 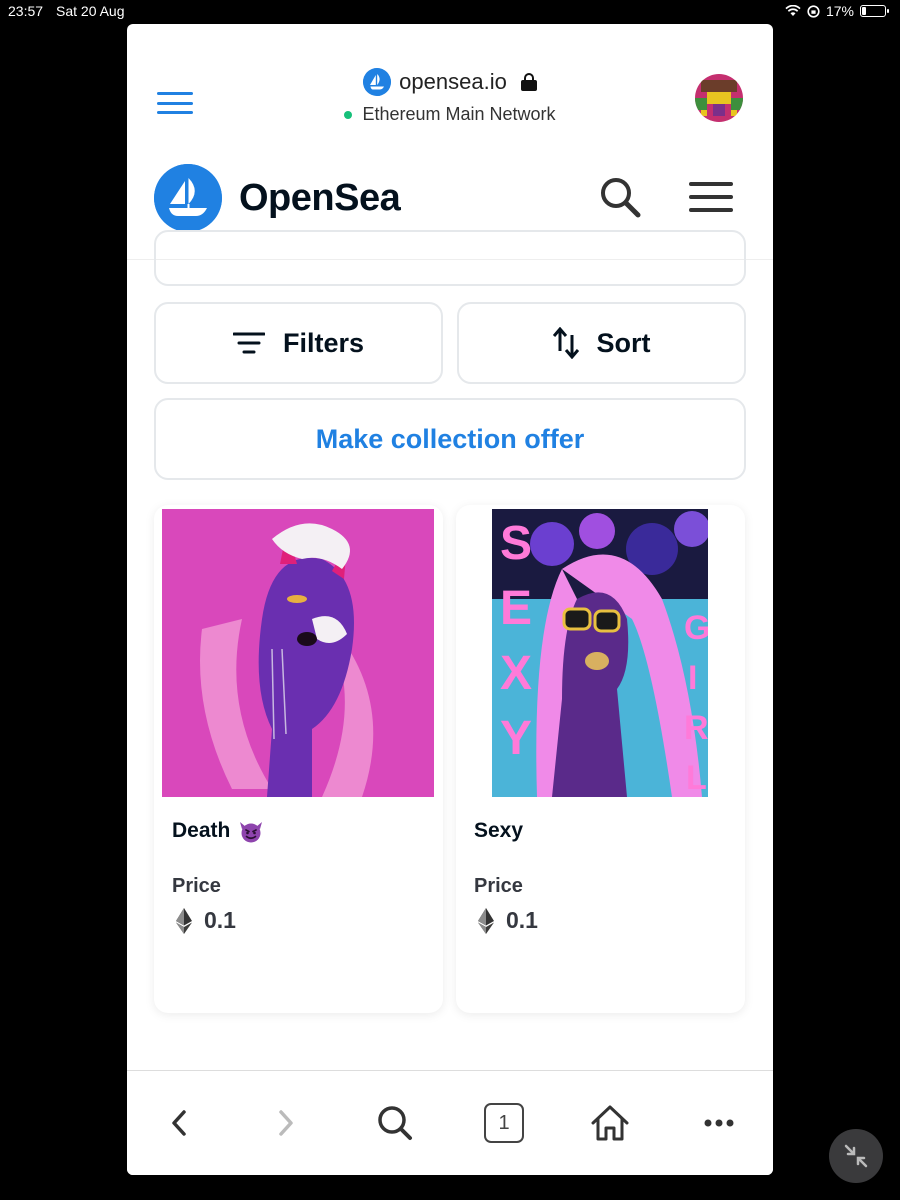 What do you see at coordinates (348, 114) in the screenshot?
I see `network-status-dot` at bounding box center [348, 114].